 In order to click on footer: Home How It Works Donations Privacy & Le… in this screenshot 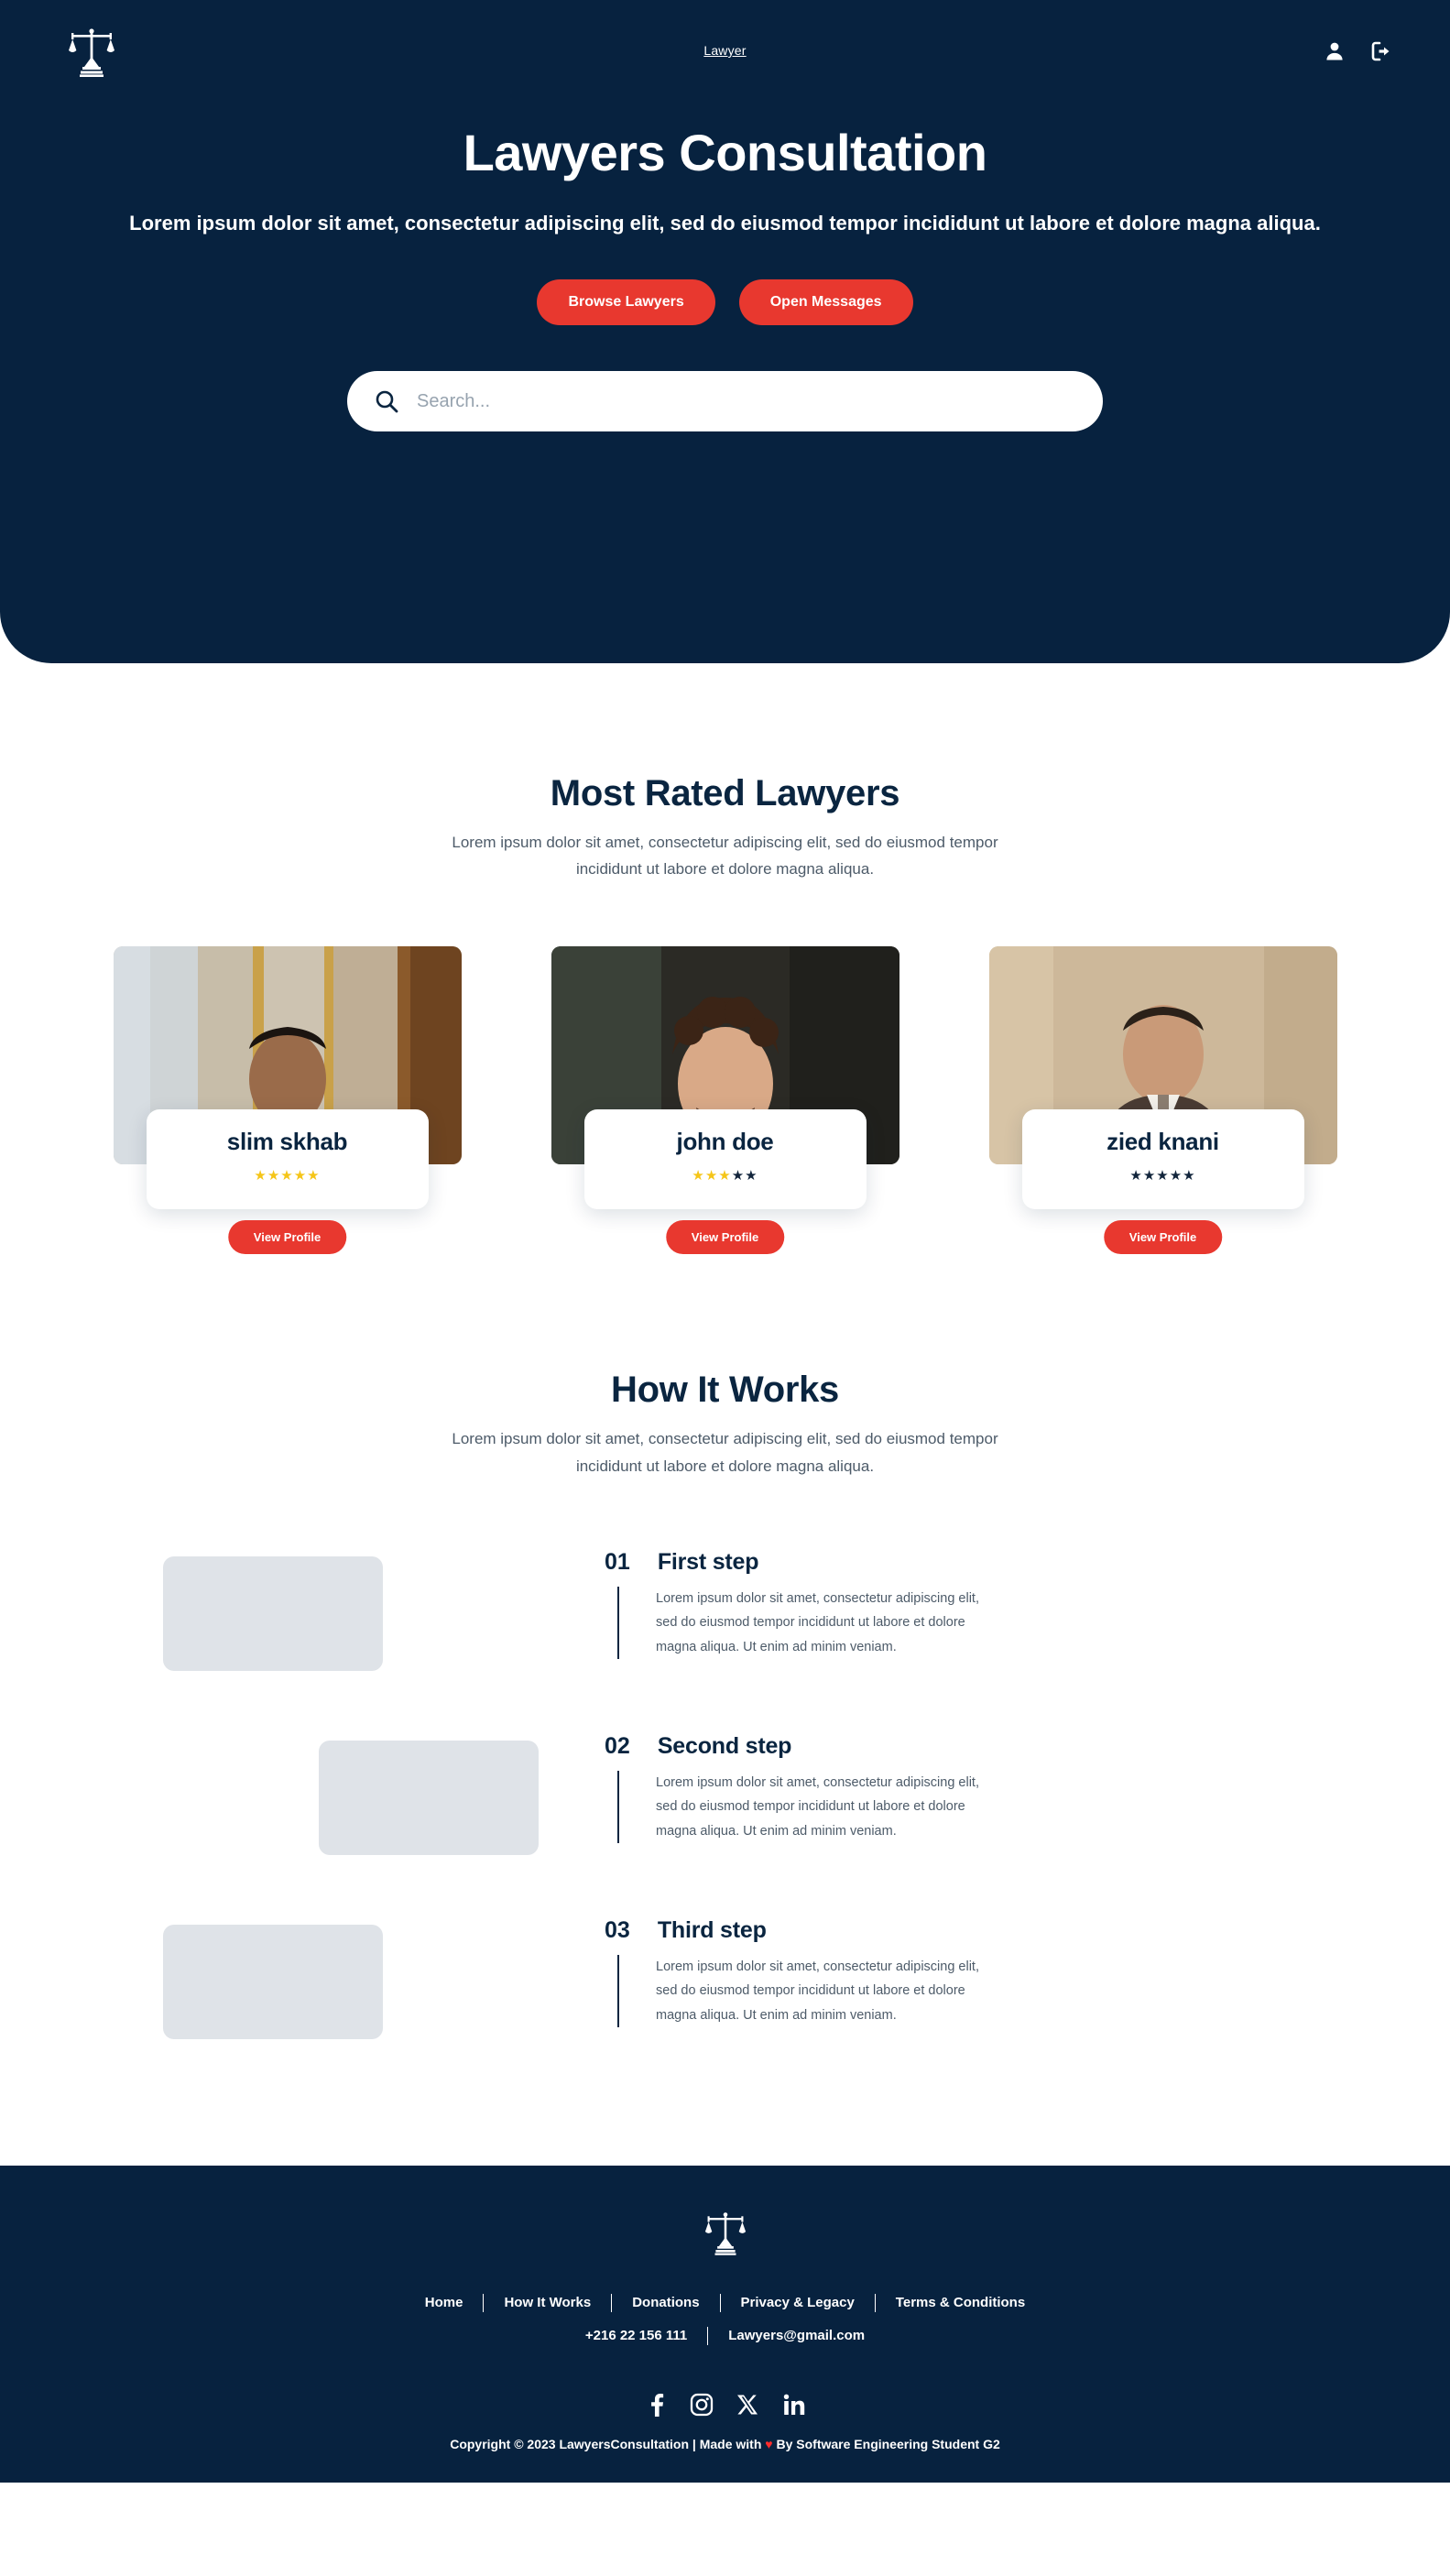, I will do `click(725, 2324)`.